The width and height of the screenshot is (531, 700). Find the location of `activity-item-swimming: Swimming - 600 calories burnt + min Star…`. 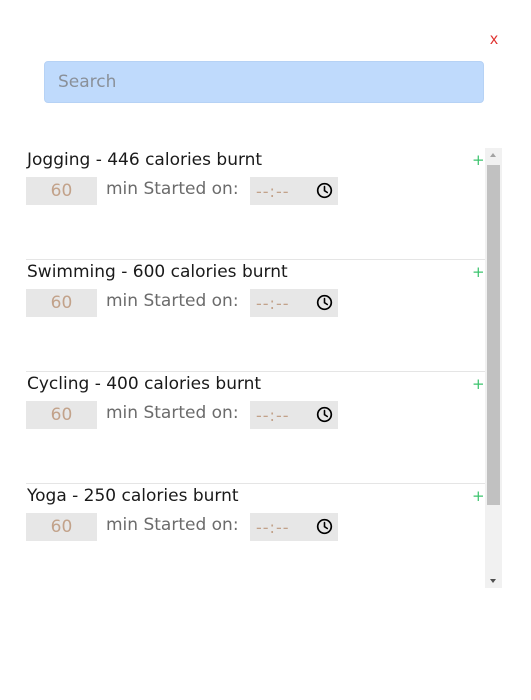

activity-item-swimming: Swimming - 600 calories burnt + min Star… is located at coordinates (255, 316).